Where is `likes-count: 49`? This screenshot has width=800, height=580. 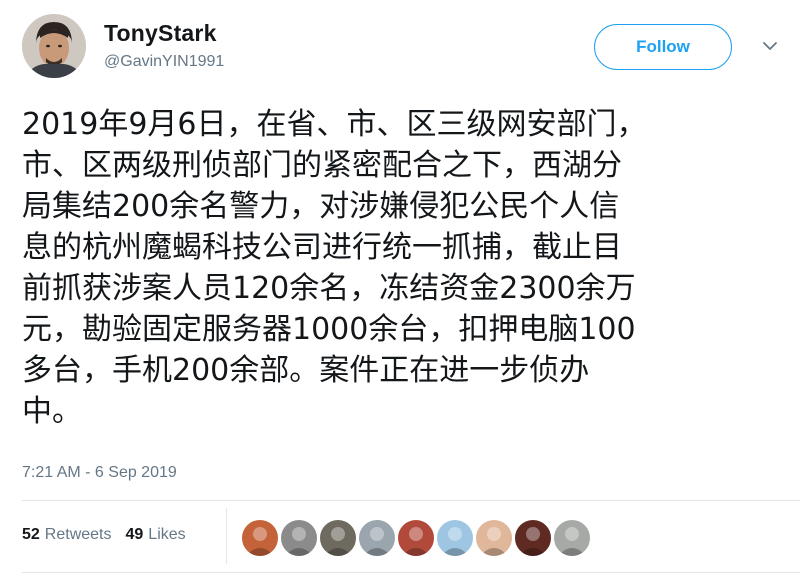
likes-count: 49 is located at coordinates (135, 535).